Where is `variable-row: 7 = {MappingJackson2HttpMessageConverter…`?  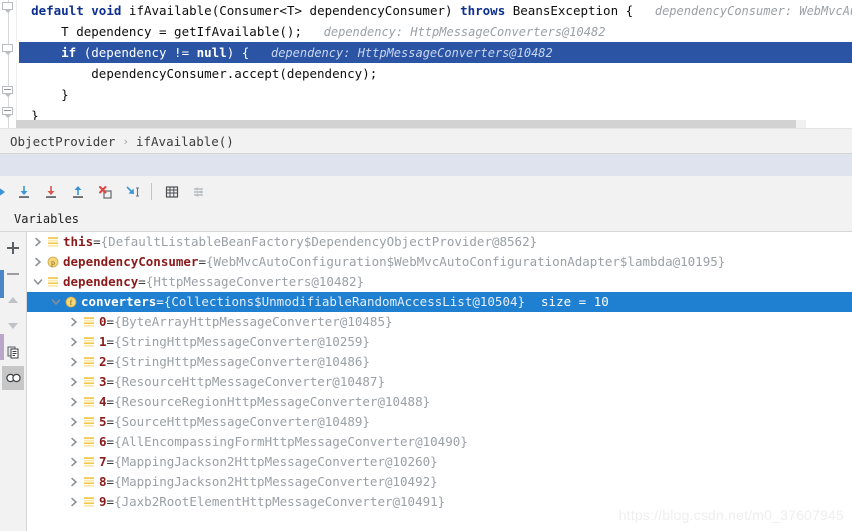 variable-row: 7 = {MappingJackson2HttpMessageConverter… is located at coordinates (439, 462).